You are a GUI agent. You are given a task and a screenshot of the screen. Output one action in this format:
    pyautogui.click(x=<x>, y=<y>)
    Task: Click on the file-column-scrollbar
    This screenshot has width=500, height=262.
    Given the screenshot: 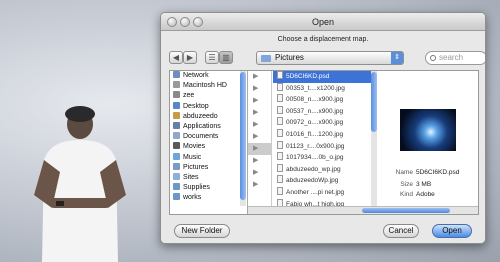 What is the action you would take?
    pyautogui.click(x=374, y=138)
    